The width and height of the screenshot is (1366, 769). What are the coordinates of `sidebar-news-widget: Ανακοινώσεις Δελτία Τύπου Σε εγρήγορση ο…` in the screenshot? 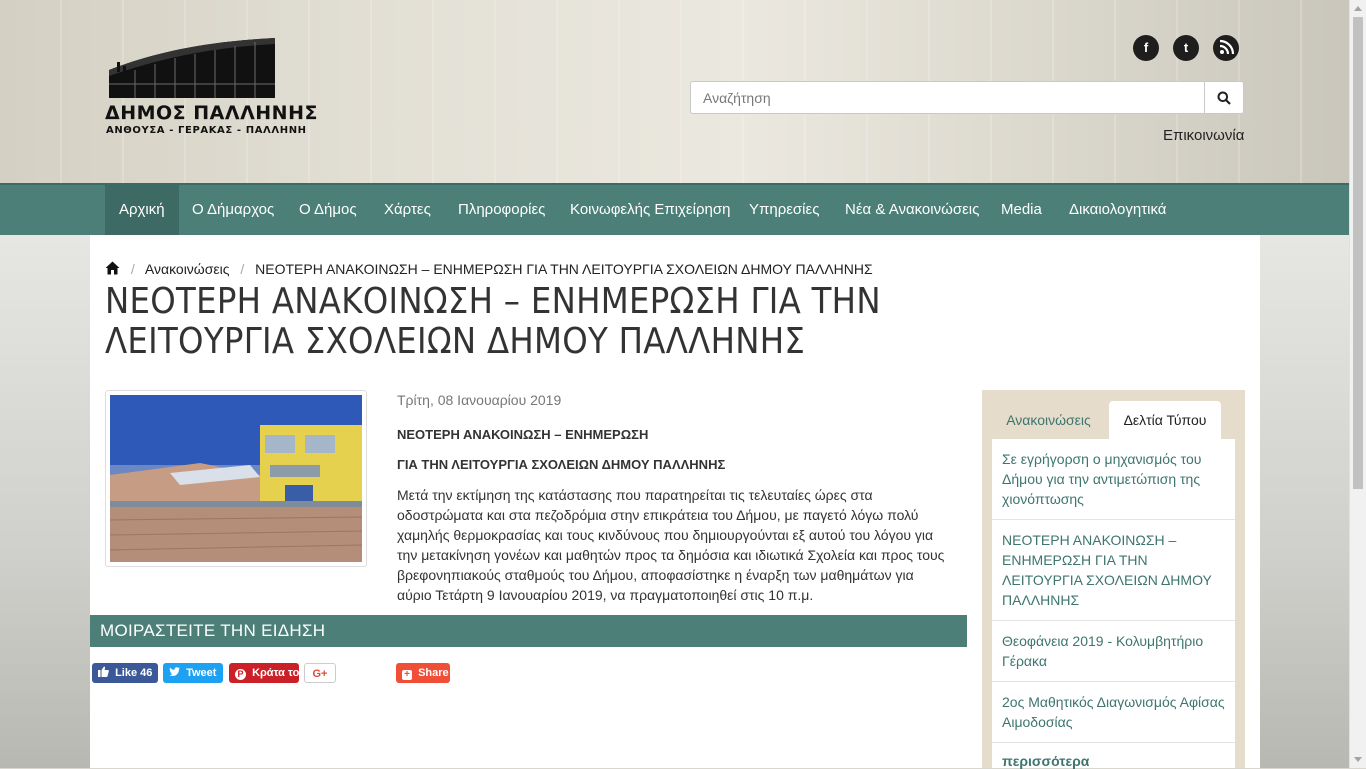 It's located at (1113, 579).